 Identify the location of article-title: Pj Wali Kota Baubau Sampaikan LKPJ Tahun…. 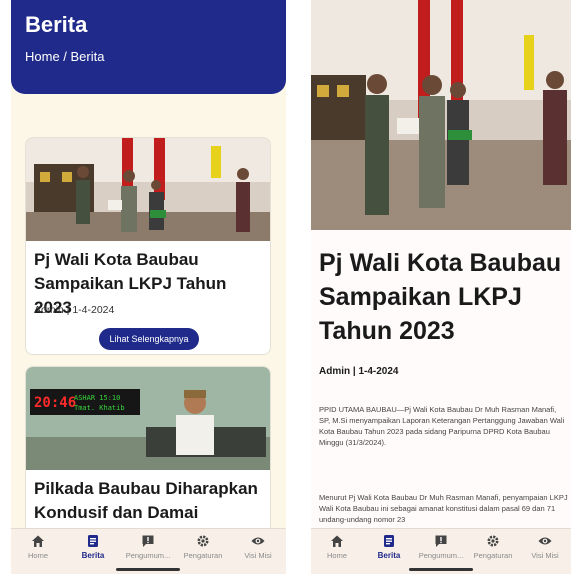
(440, 297).